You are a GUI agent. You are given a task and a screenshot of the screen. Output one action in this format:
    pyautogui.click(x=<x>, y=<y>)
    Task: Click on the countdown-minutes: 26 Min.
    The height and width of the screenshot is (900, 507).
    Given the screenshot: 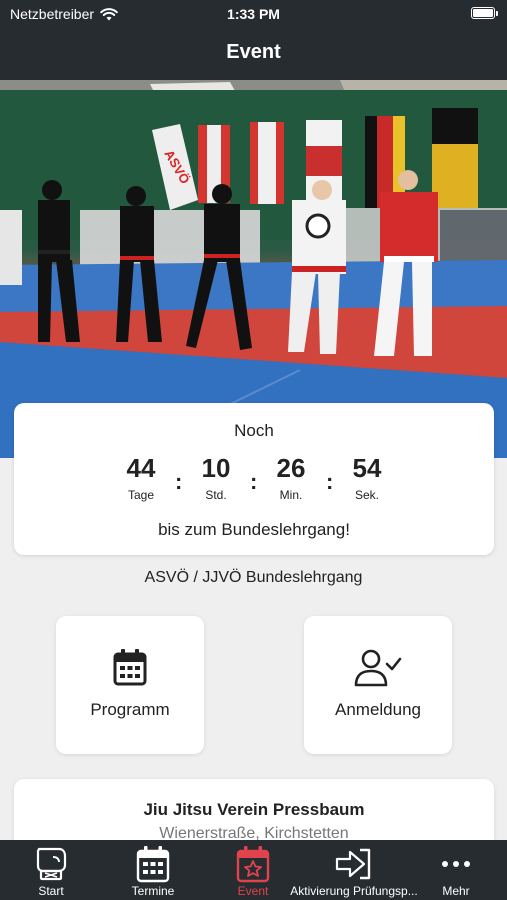 What is the action you would take?
    pyautogui.click(x=291, y=477)
    